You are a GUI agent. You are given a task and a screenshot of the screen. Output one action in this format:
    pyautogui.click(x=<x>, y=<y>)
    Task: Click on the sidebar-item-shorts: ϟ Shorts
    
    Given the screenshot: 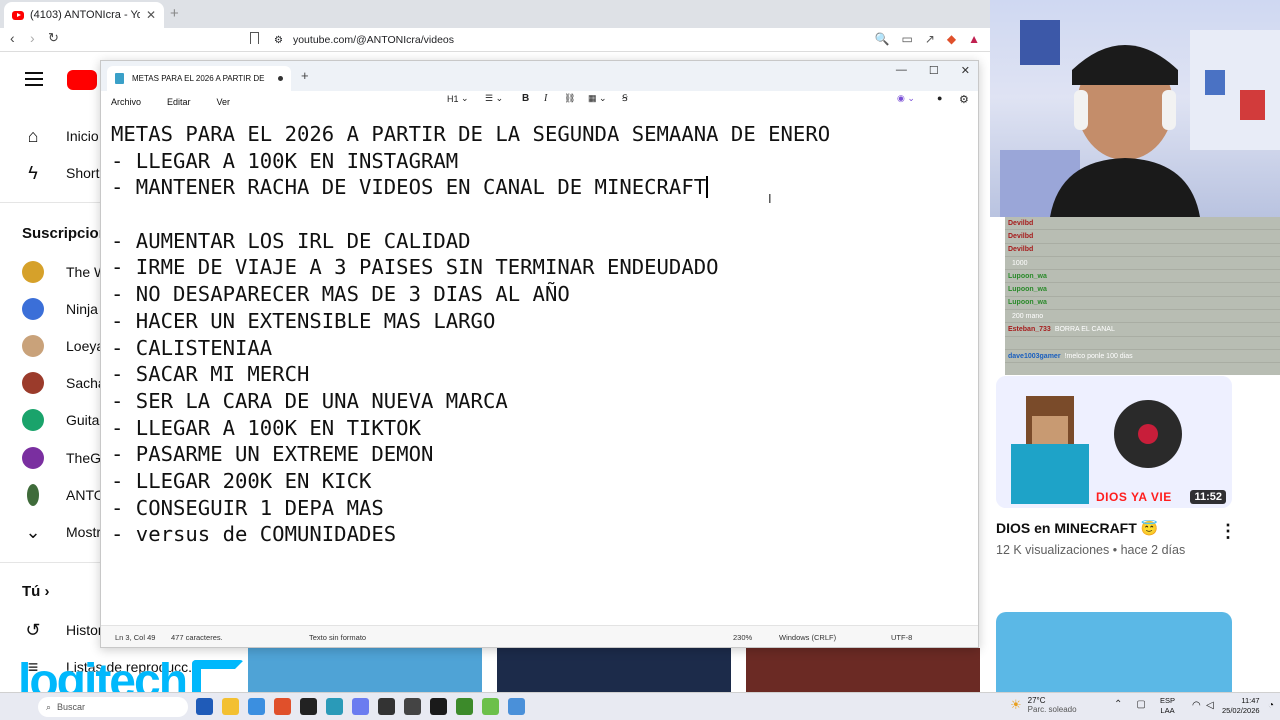 What is the action you would take?
    pyautogui.click(x=64, y=173)
    